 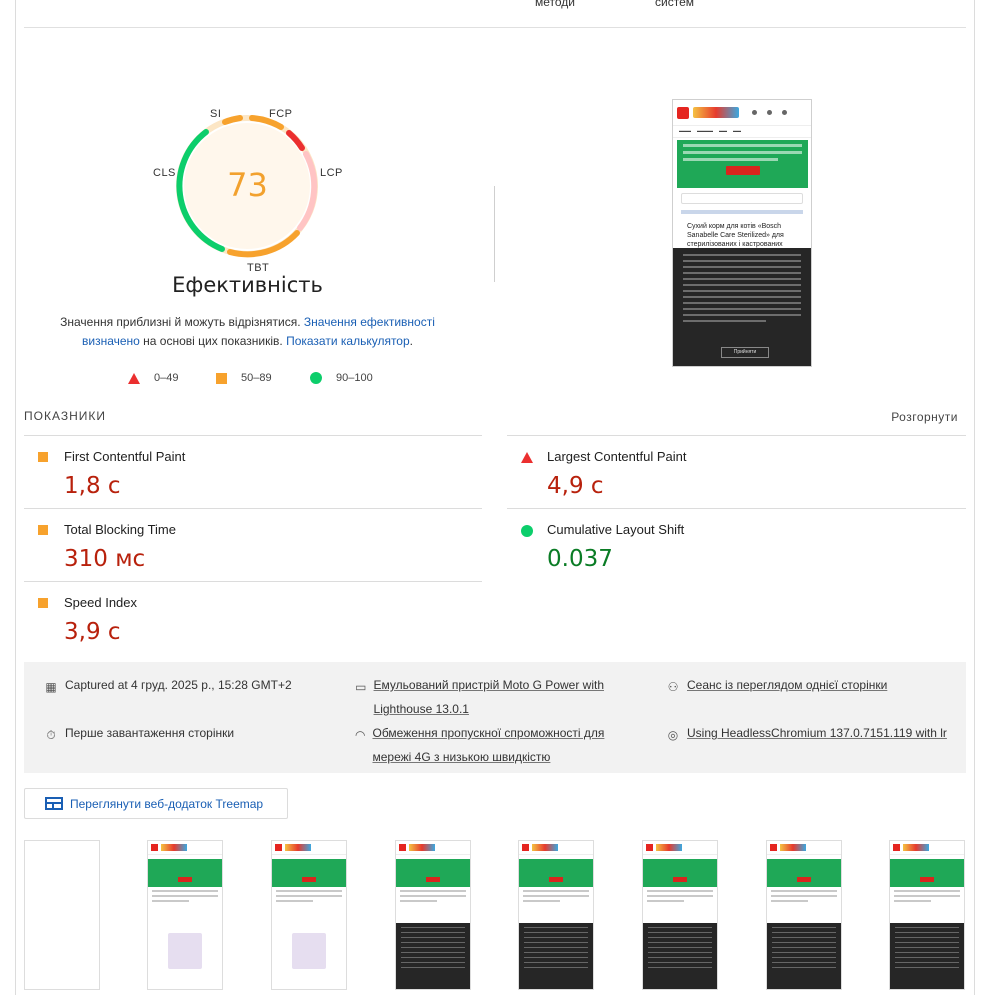 I want to click on screenshot-search, so click(x=742, y=198).